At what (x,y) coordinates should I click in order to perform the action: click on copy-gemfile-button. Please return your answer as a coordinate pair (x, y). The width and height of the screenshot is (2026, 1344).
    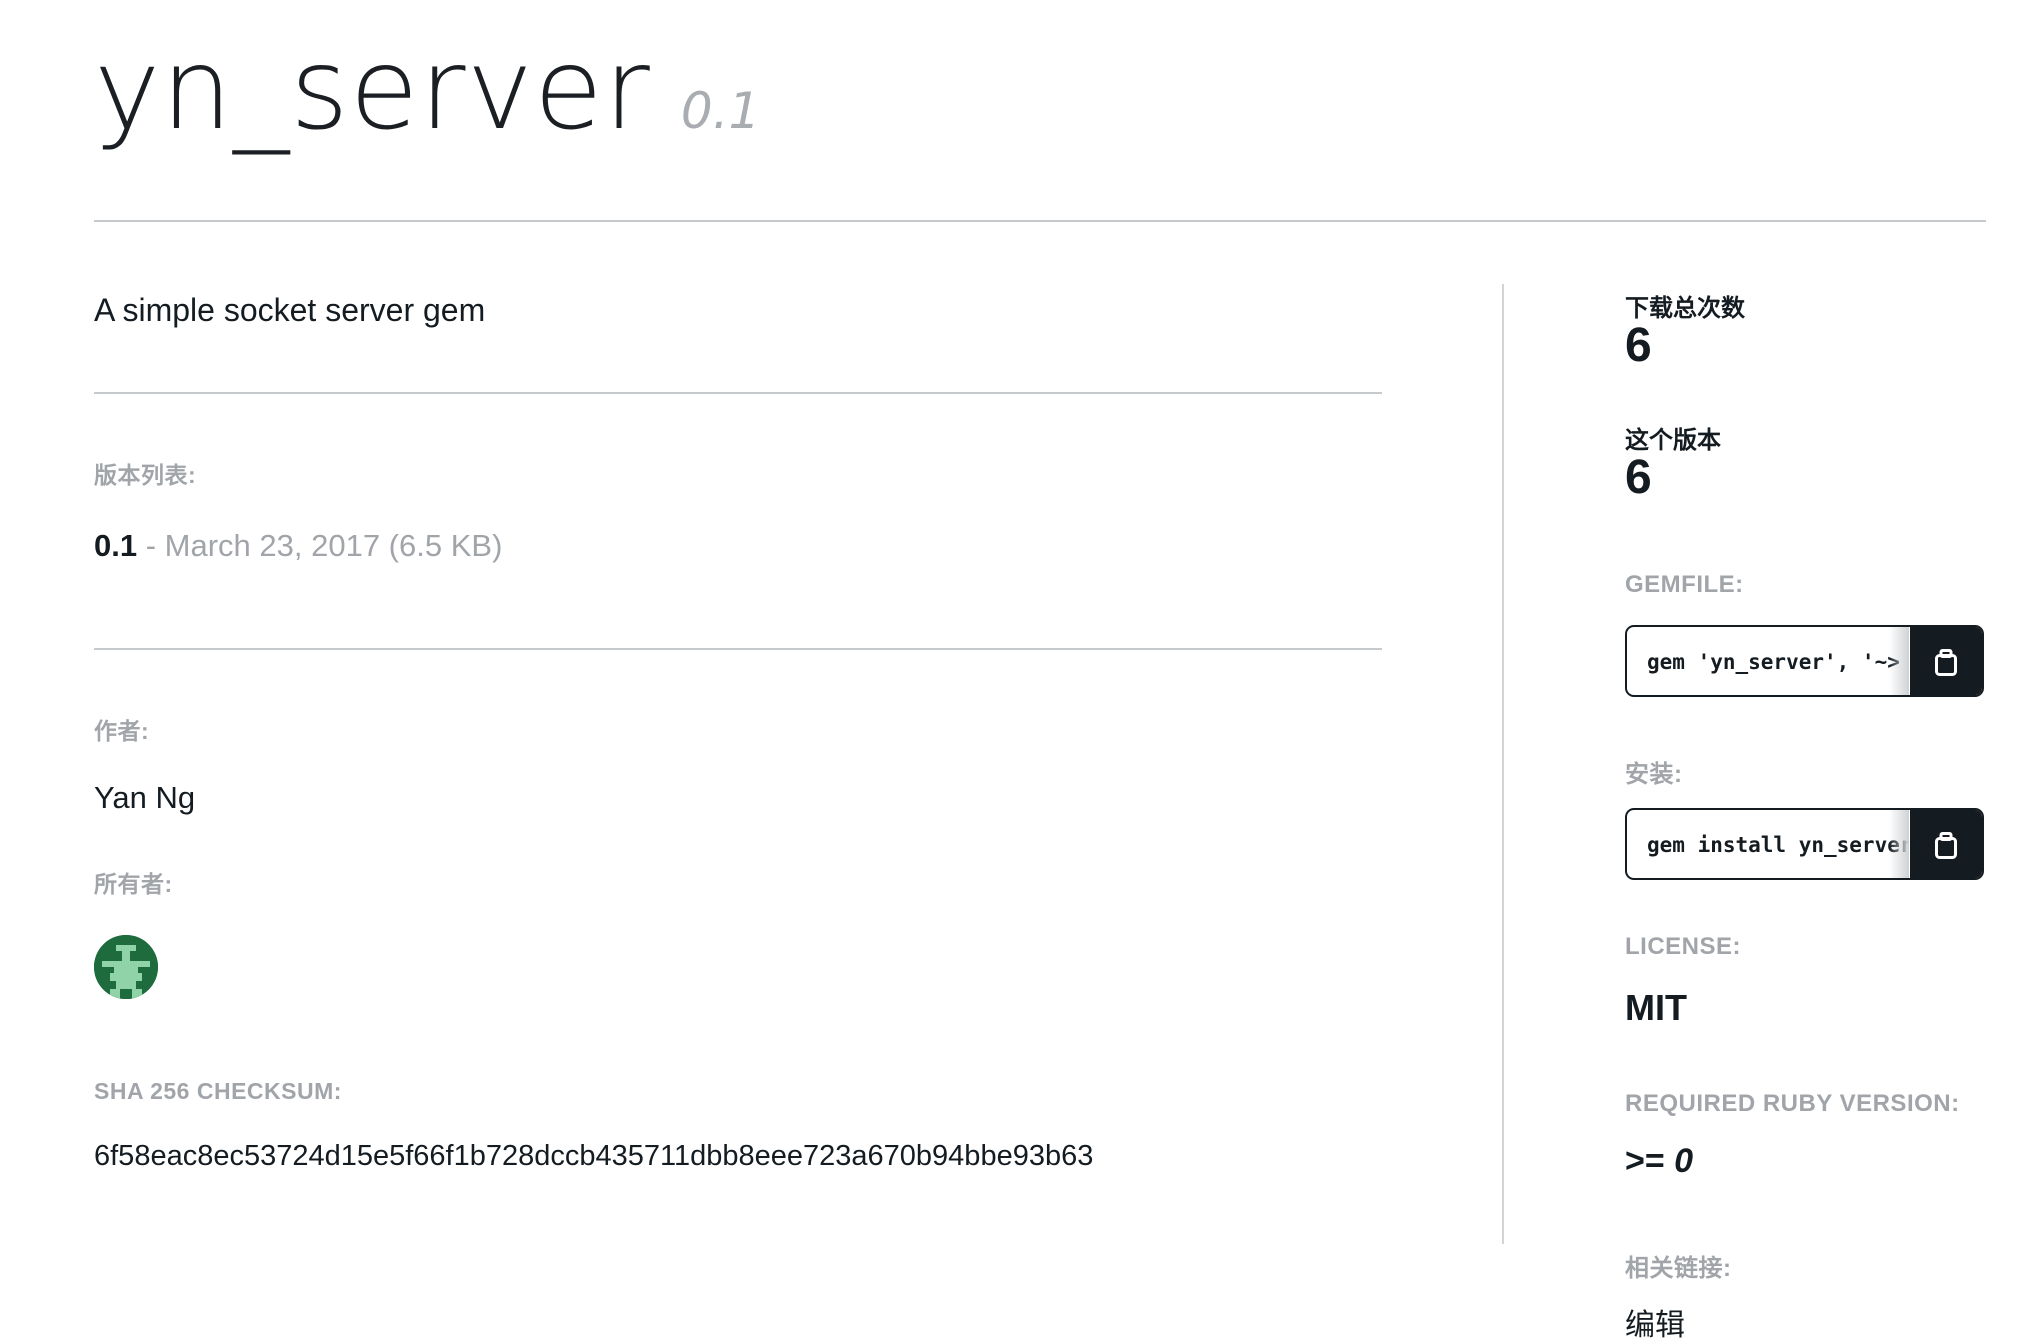
    Looking at the image, I should click on (1946, 661).